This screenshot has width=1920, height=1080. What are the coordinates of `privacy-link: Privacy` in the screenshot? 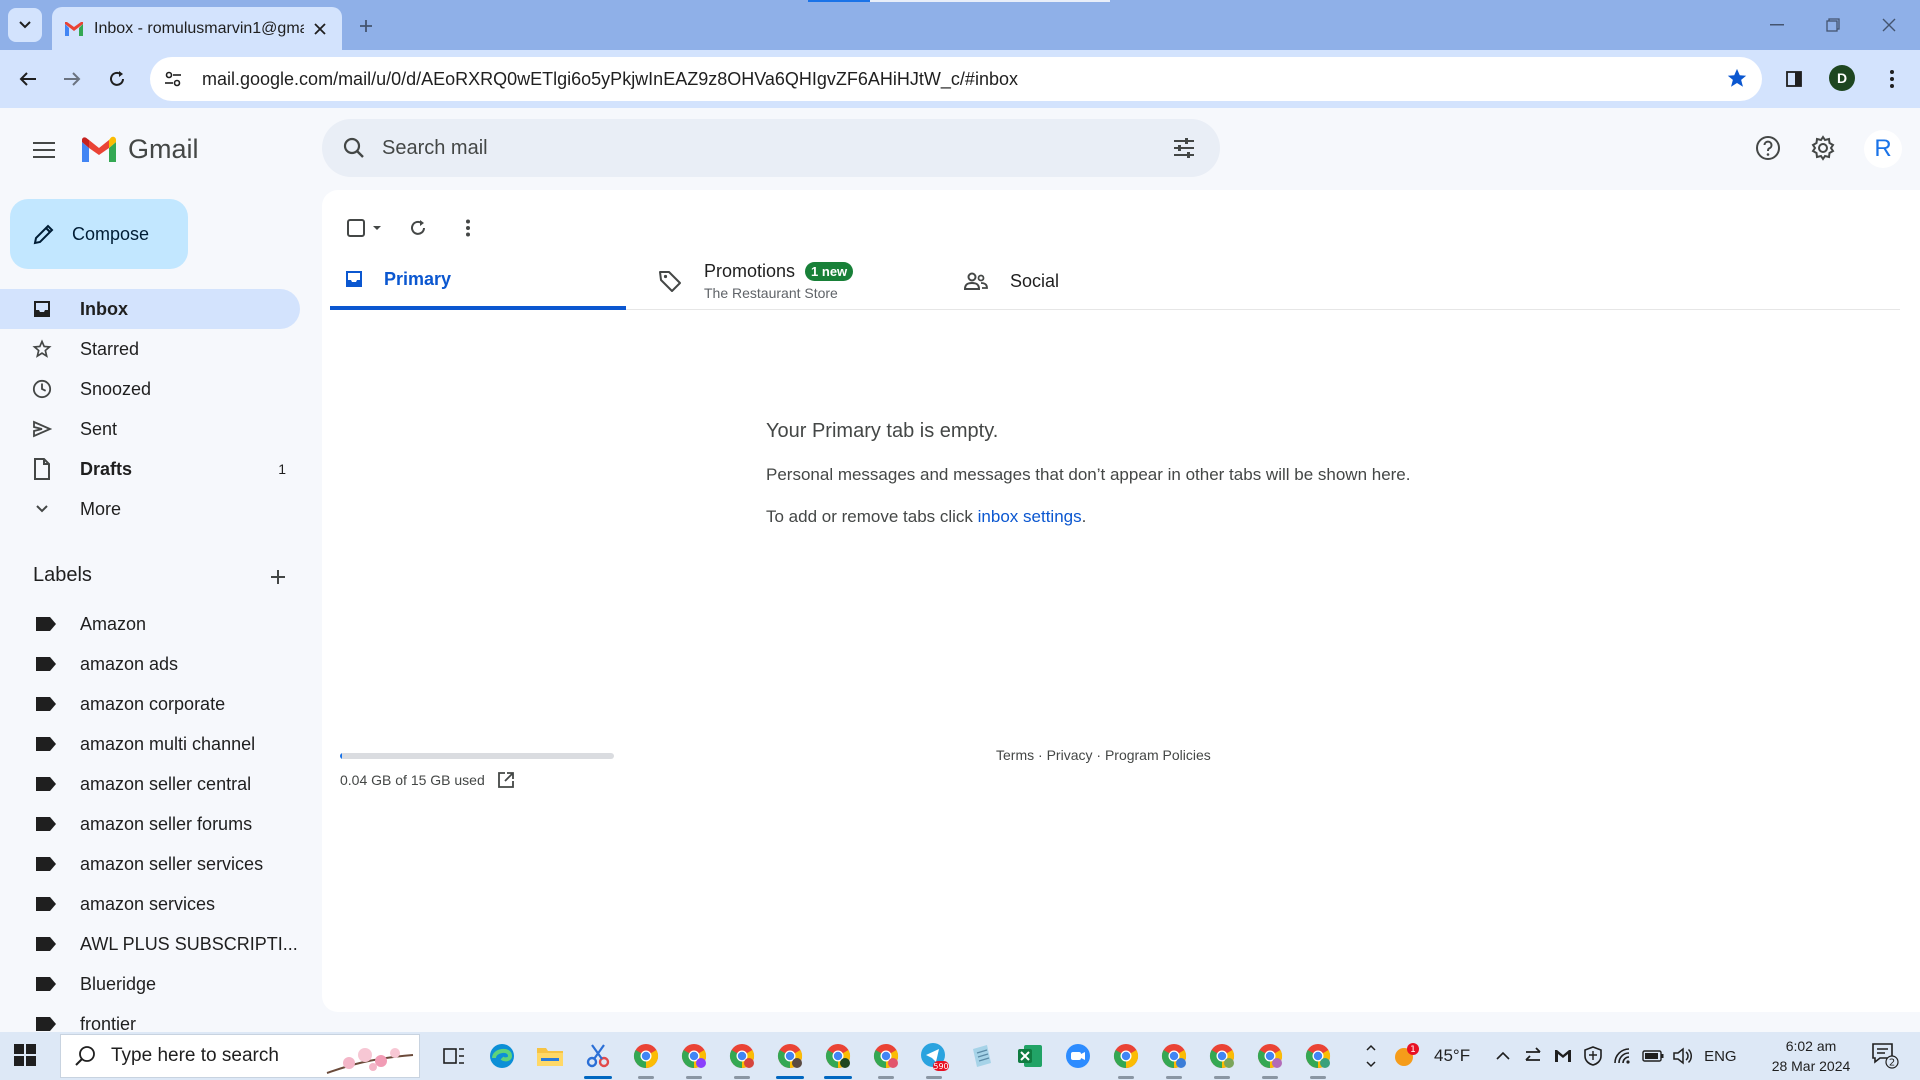 It's located at (1070, 755).